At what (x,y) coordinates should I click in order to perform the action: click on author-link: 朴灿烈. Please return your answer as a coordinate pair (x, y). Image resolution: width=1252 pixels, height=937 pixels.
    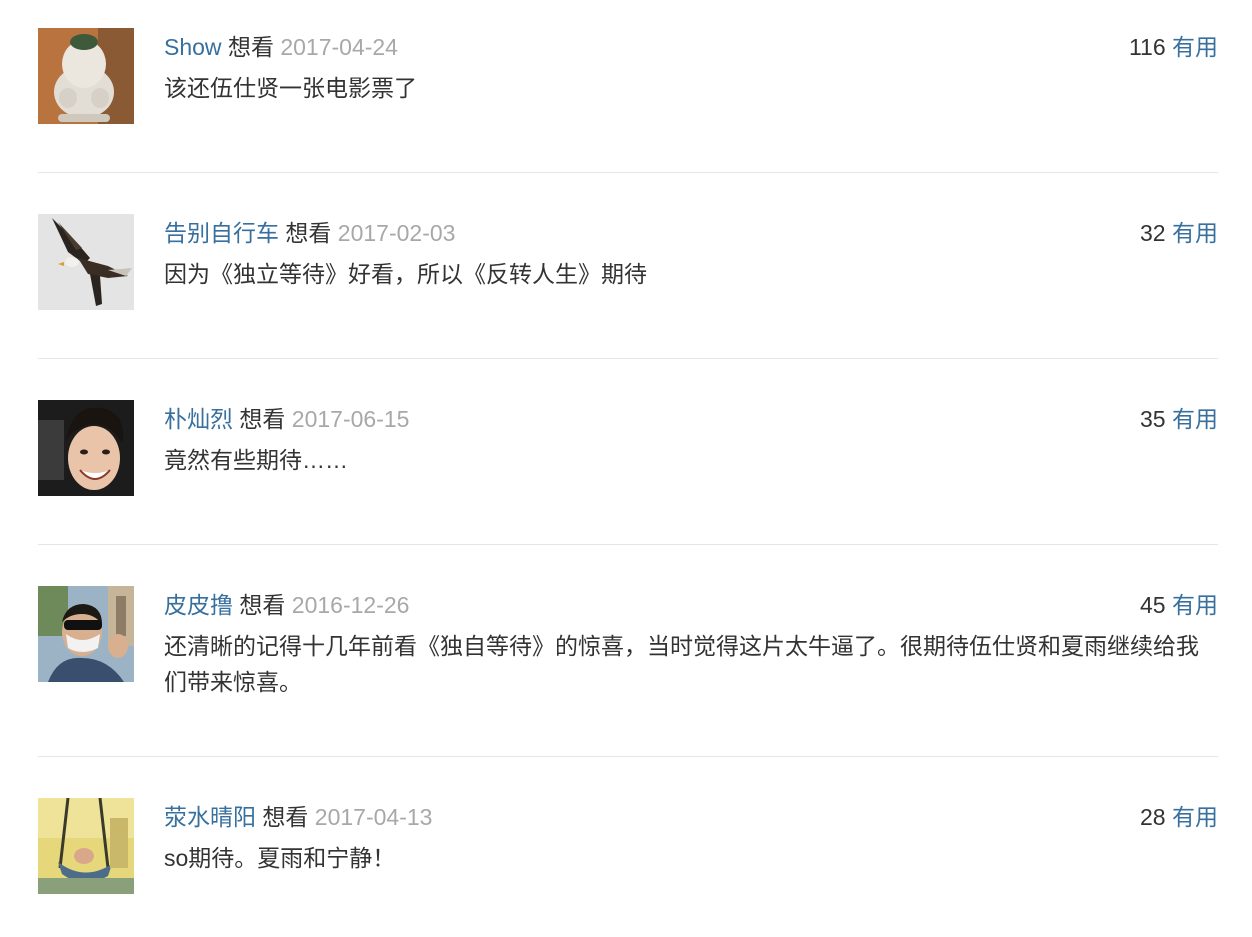
    Looking at the image, I should click on (198, 419).